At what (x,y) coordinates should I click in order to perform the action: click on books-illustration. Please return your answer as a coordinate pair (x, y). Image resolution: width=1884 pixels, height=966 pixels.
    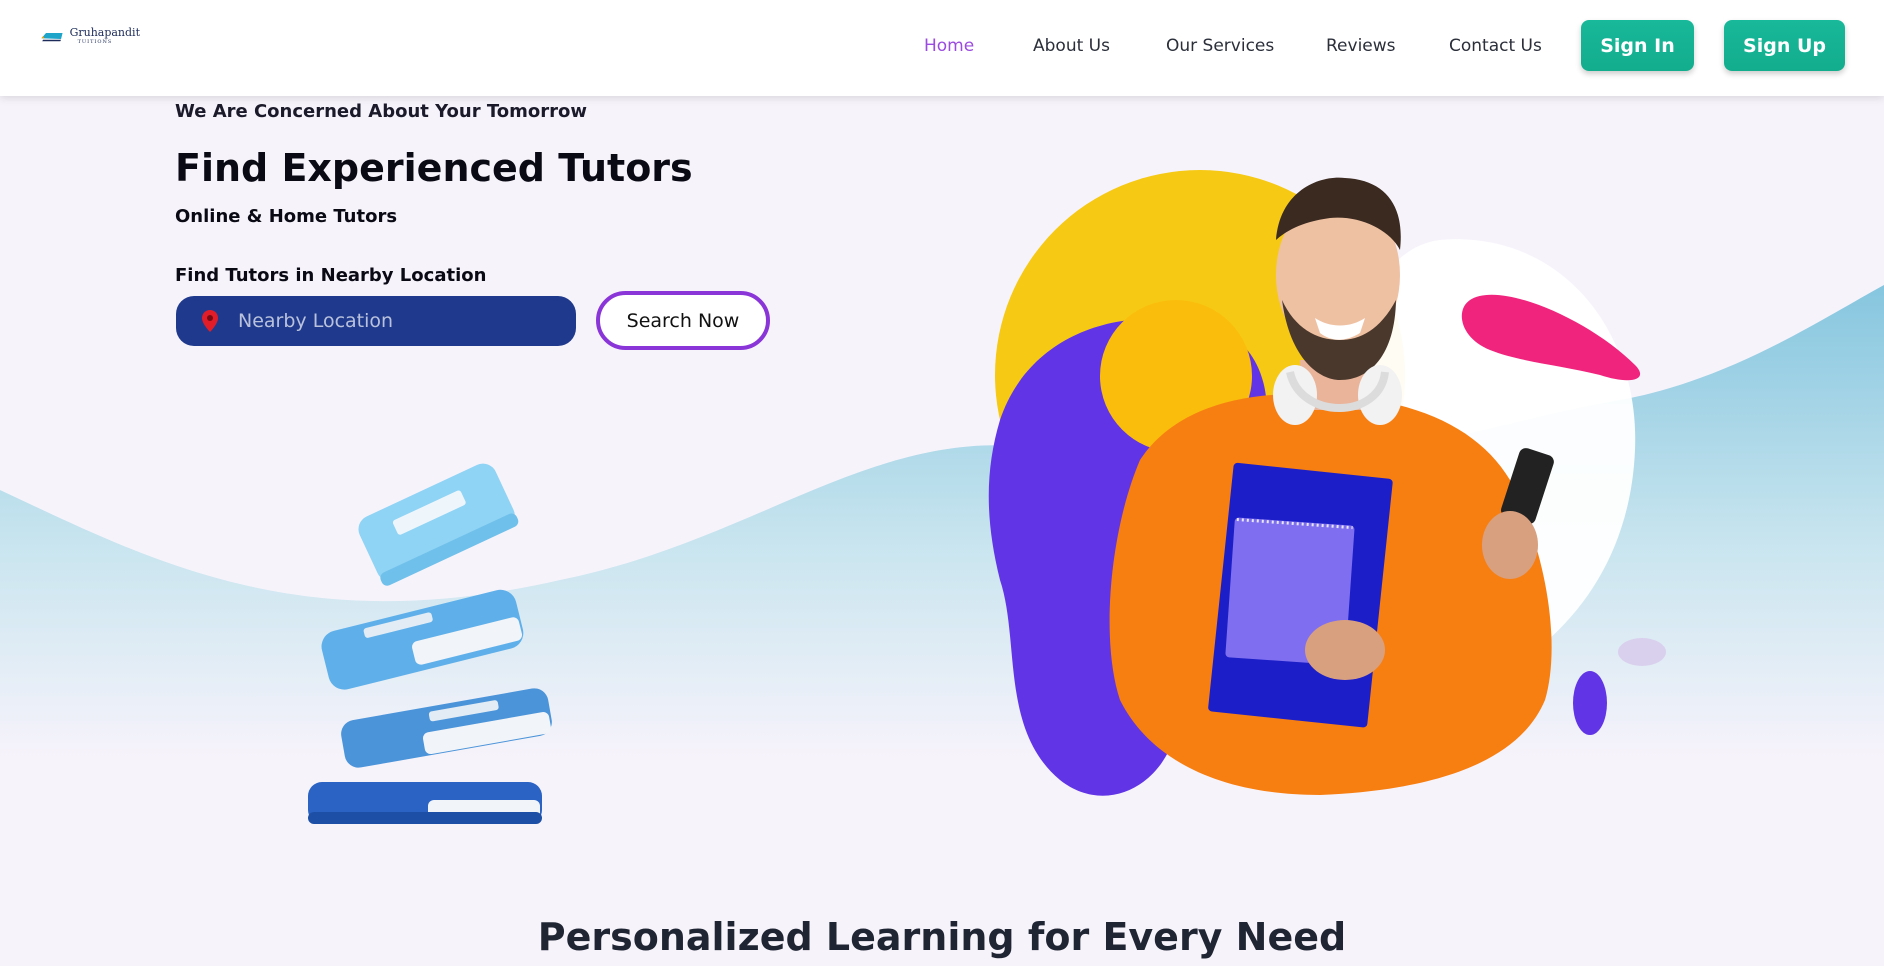
    Looking at the image, I should click on (430, 643).